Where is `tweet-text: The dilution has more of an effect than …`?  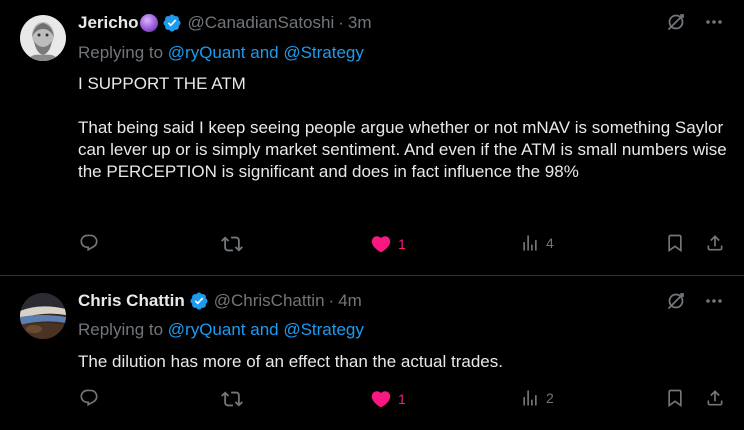 tweet-text: The dilution has more of an effect than … is located at coordinates (403, 362).